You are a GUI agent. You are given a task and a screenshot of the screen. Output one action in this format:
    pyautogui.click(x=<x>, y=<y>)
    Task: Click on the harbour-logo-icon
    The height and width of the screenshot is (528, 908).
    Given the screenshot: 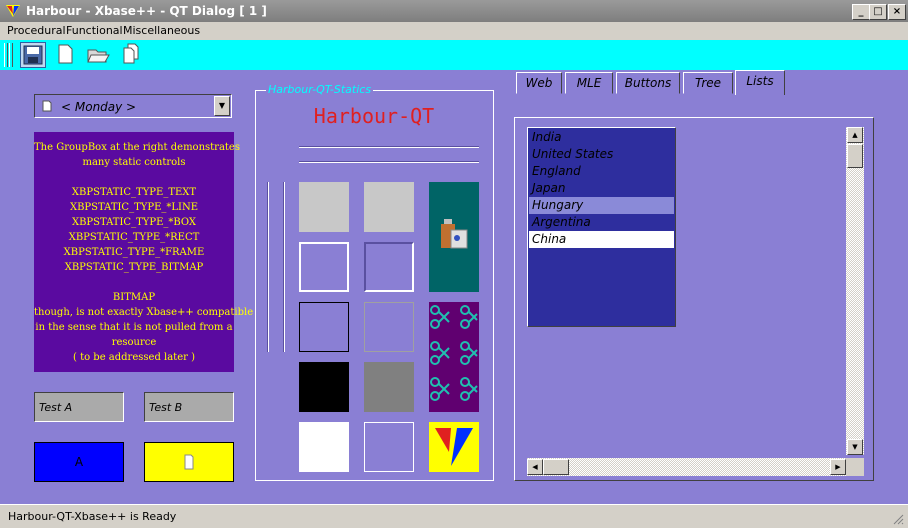 What is the action you would take?
    pyautogui.click(x=454, y=447)
    